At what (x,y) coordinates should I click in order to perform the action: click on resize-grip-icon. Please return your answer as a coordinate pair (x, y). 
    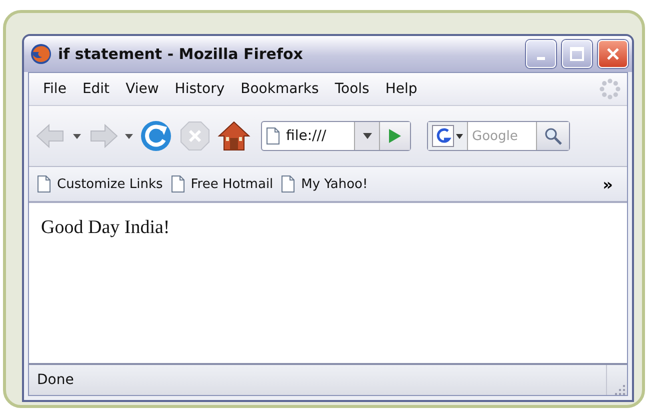
    Looking at the image, I should click on (619, 389).